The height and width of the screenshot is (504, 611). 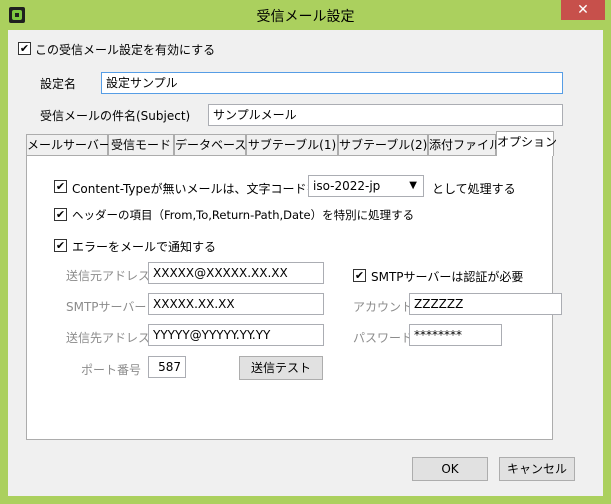 What do you see at coordinates (383, 144) in the screenshot?
I see `tab-subtable-2: サブテーブル(2)` at bounding box center [383, 144].